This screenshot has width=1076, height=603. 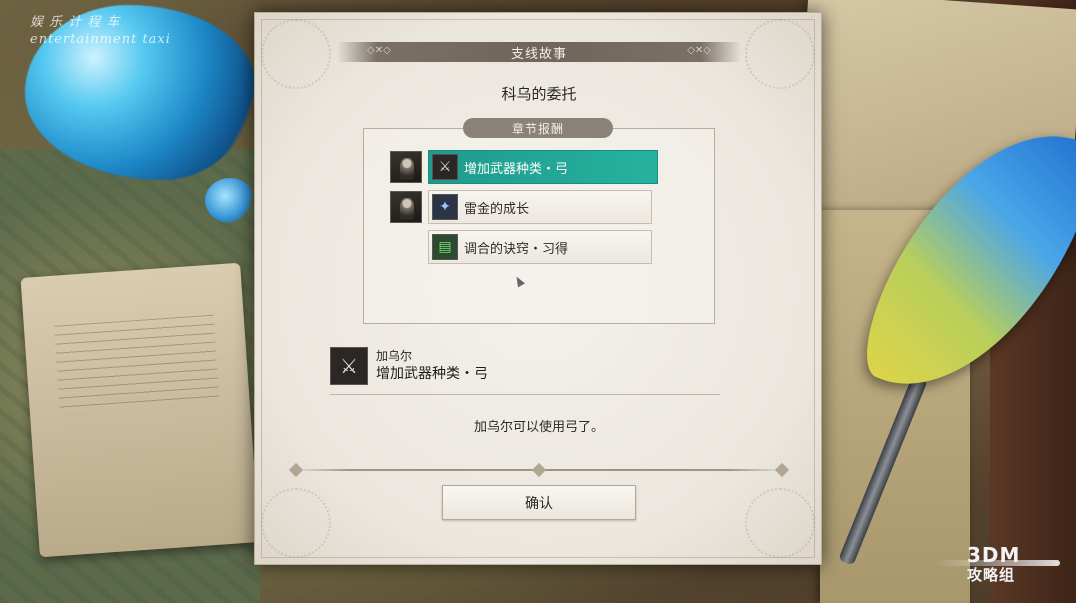 What do you see at coordinates (445, 207) in the screenshot?
I see `wings-icon: ✦` at bounding box center [445, 207].